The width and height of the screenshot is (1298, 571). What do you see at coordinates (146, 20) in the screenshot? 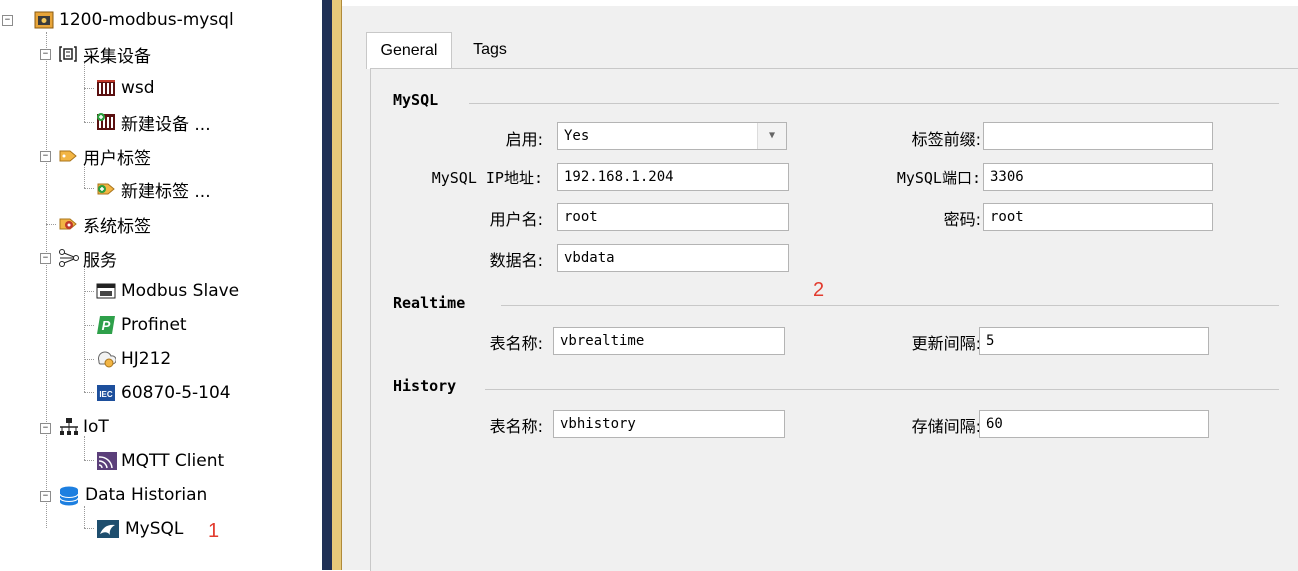
I see `tree-item-label: 1200-modbus-mysql` at bounding box center [146, 20].